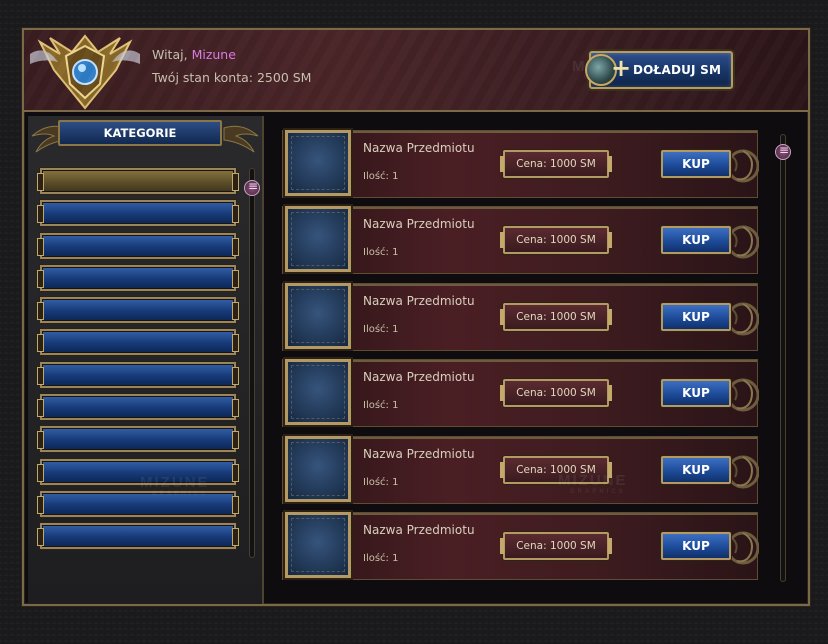 The width and height of the screenshot is (828, 644). I want to click on greeting-text: Witaj, Mizune, so click(194, 54).